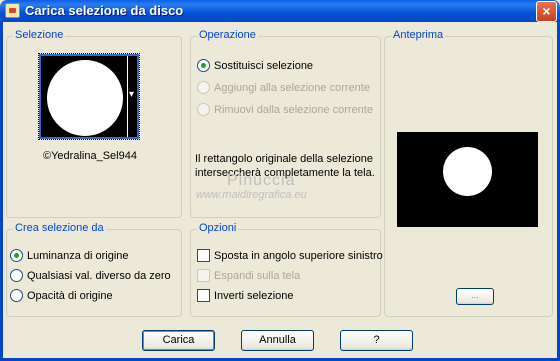 Image resolution: width=560 pixels, height=361 pixels. Describe the element at coordinates (78, 255) in the screenshot. I see `radio-luminance-label: Luminanza di origine` at that location.